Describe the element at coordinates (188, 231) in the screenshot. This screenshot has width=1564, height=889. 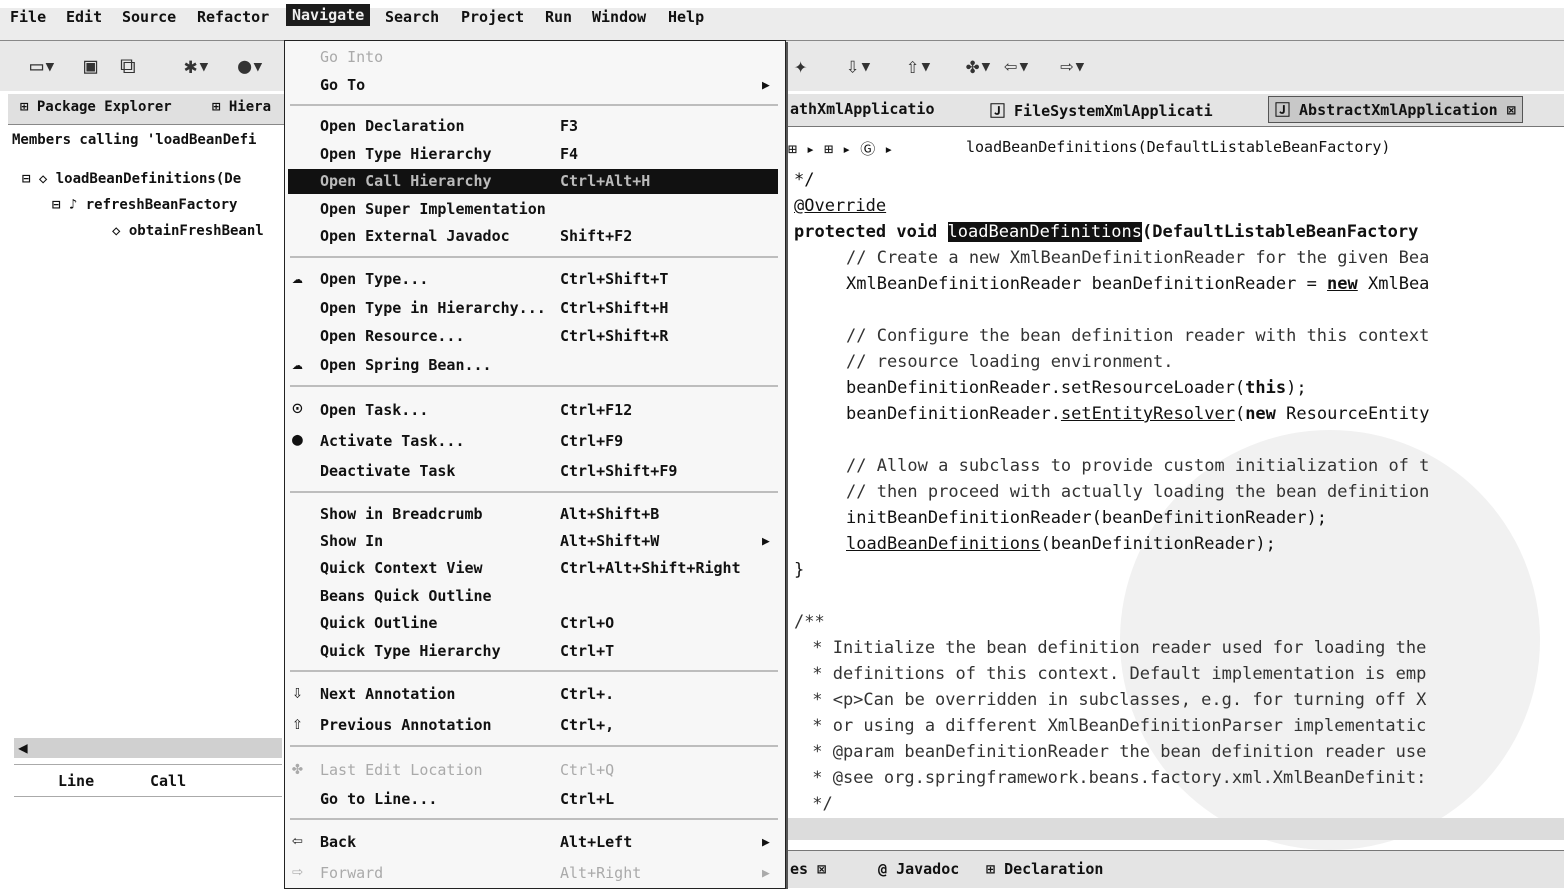
I see `tree-item-obtainfreshbean: ◇ obtainFreshBeanl` at that location.